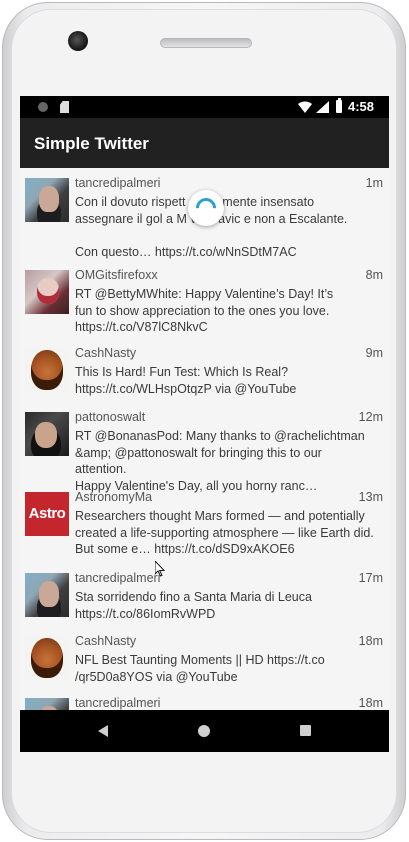 The height and width of the screenshot is (842, 409). Describe the element at coordinates (116, 275) in the screenshot. I see `tweet-username: OMGitsfirefoxx` at that location.